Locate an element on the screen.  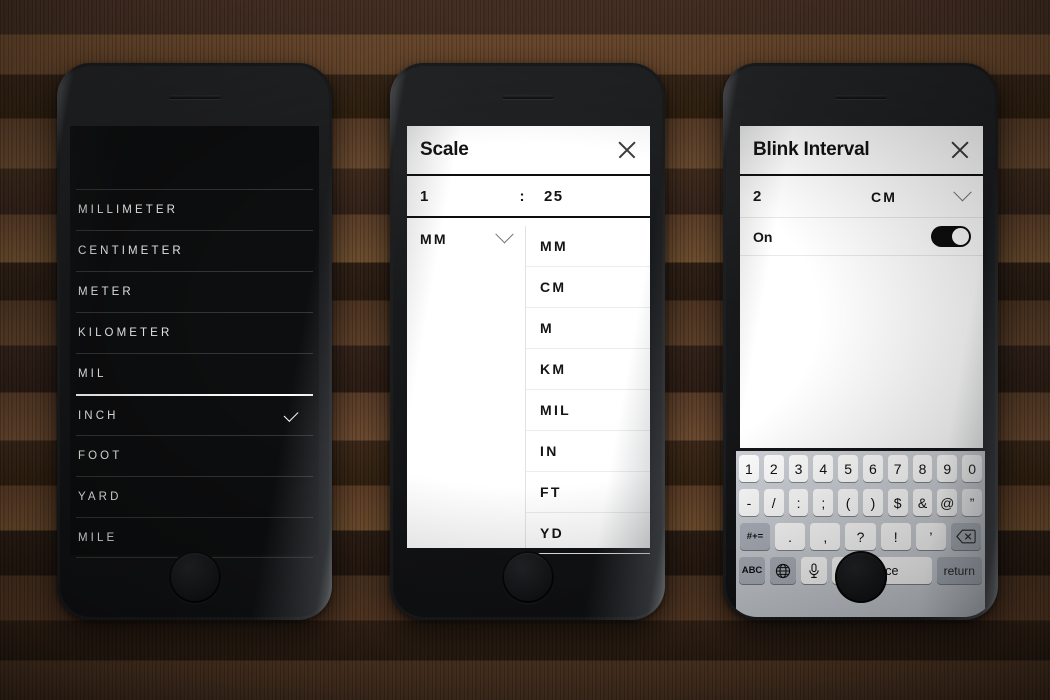
blink-on-toggle is located at coordinates (951, 236).